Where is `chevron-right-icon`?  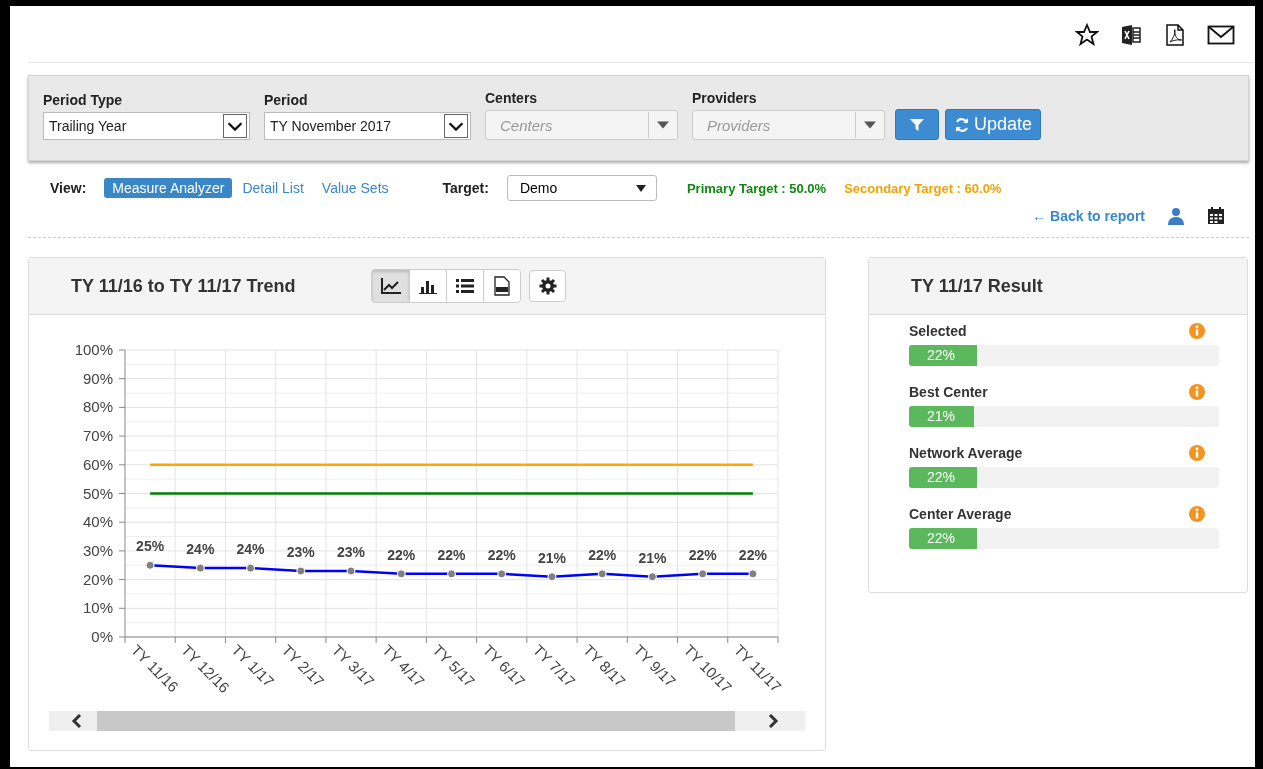 chevron-right-icon is located at coordinates (773, 721).